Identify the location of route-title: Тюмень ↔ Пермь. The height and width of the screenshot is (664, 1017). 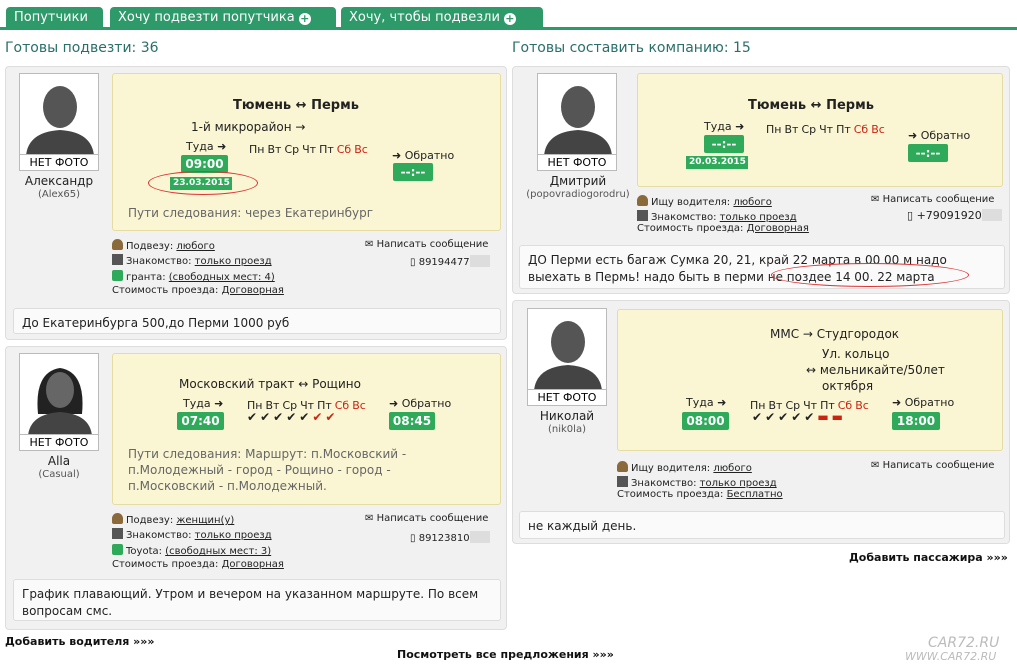
(811, 105).